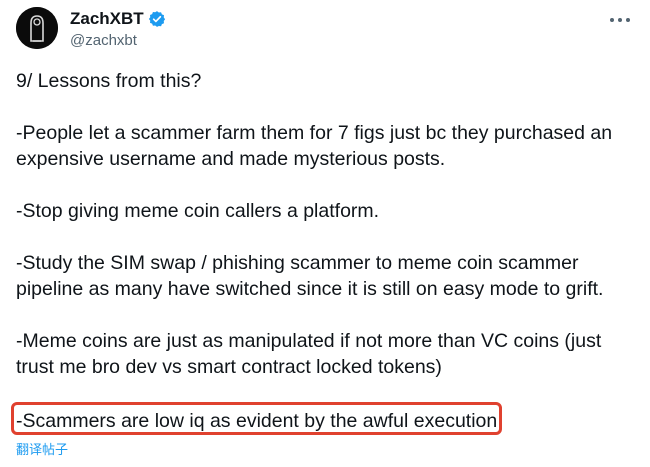  I want to click on author-names: ZachXBT @zachxbt, so click(118, 28).